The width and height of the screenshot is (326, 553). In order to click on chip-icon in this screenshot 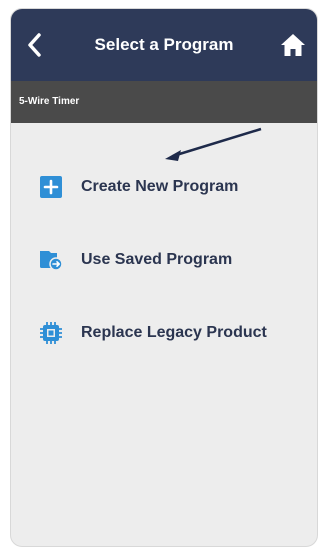, I will do `click(51, 333)`.